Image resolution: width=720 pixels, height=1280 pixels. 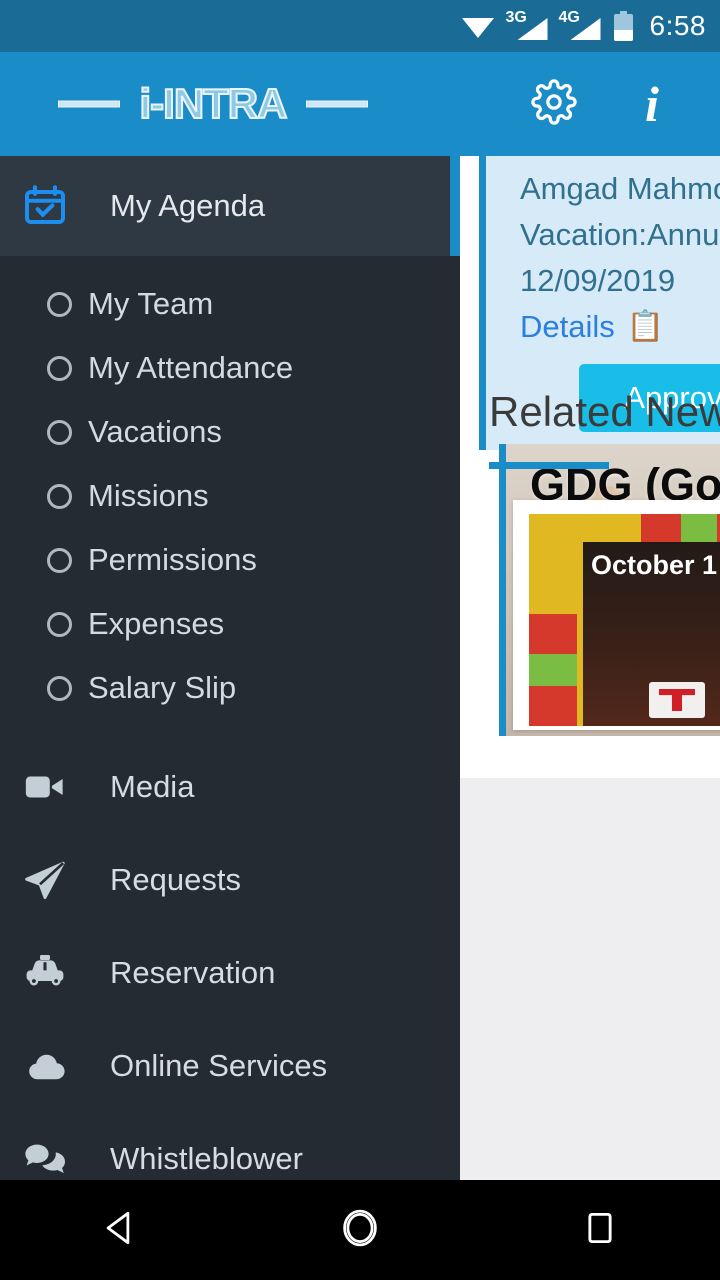 I want to click on battery-fill, so click(x=623, y=35).